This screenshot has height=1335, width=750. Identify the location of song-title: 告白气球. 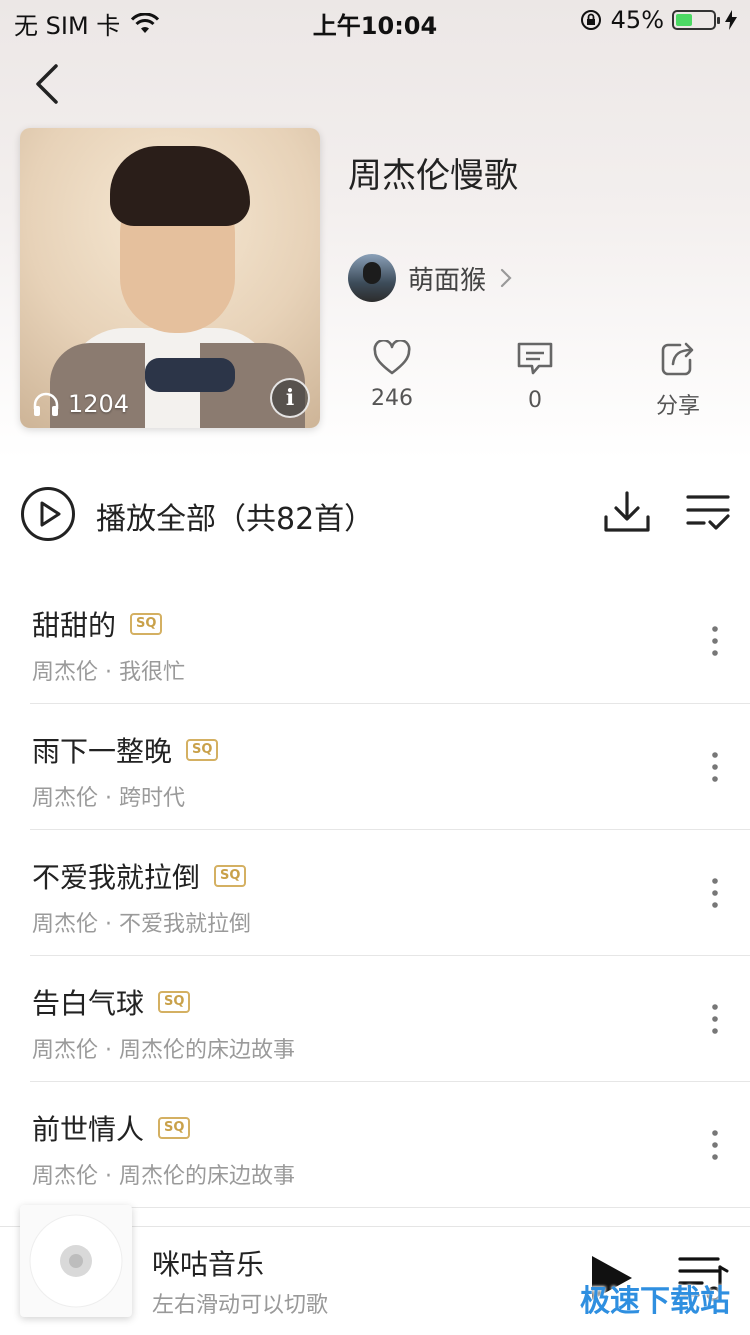
(88, 1003).